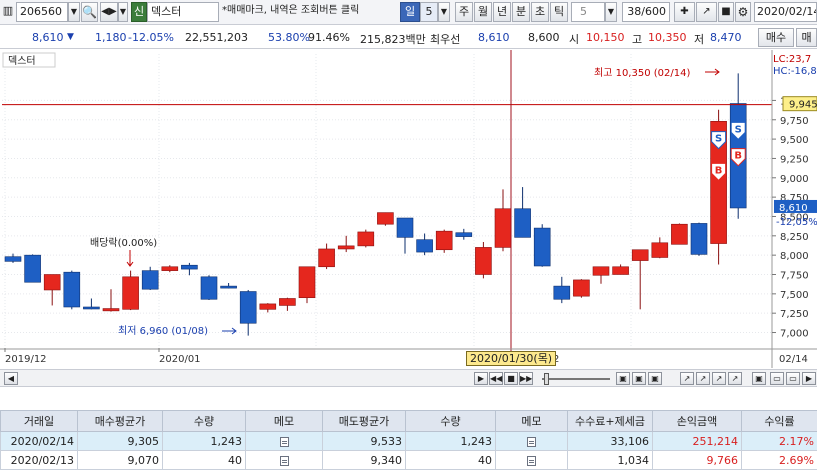  What do you see at coordinates (11, 378) in the screenshot?
I see `scroll-left-icon: ◀` at bounding box center [11, 378].